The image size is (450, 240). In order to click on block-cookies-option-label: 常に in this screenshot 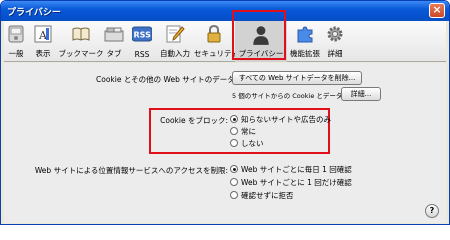, I will do `click(248, 131)`.